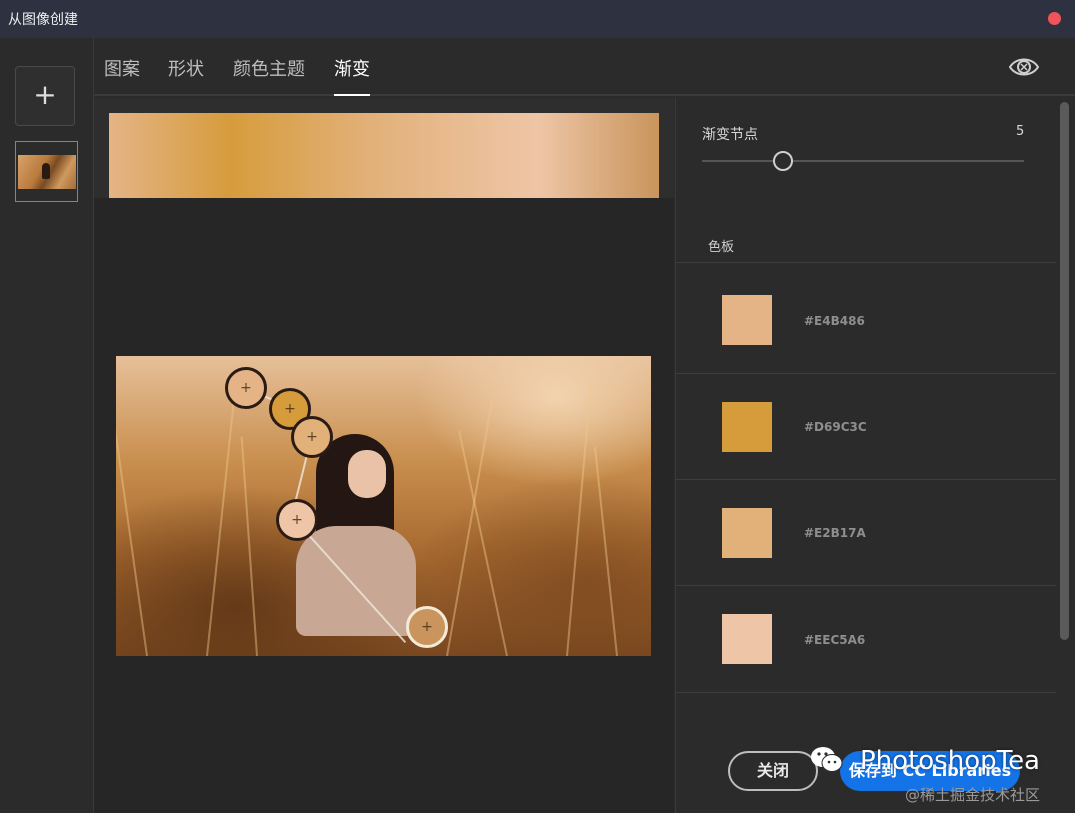 This screenshot has width=1075, height=813. What do you see at coordinates (950, 761) in the screenshot?
I see `watermark-text: PhotoshopTea` at bounding box center [950, 761].